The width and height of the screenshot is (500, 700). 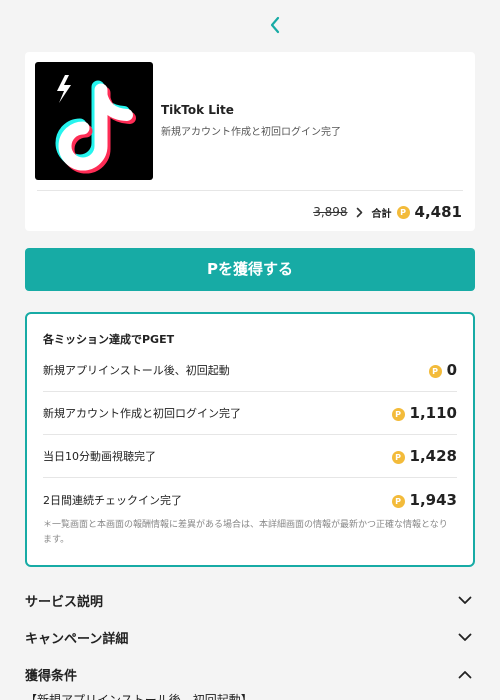 I want to click on mission-points-value: 1,428, so click(x=433, y=456).